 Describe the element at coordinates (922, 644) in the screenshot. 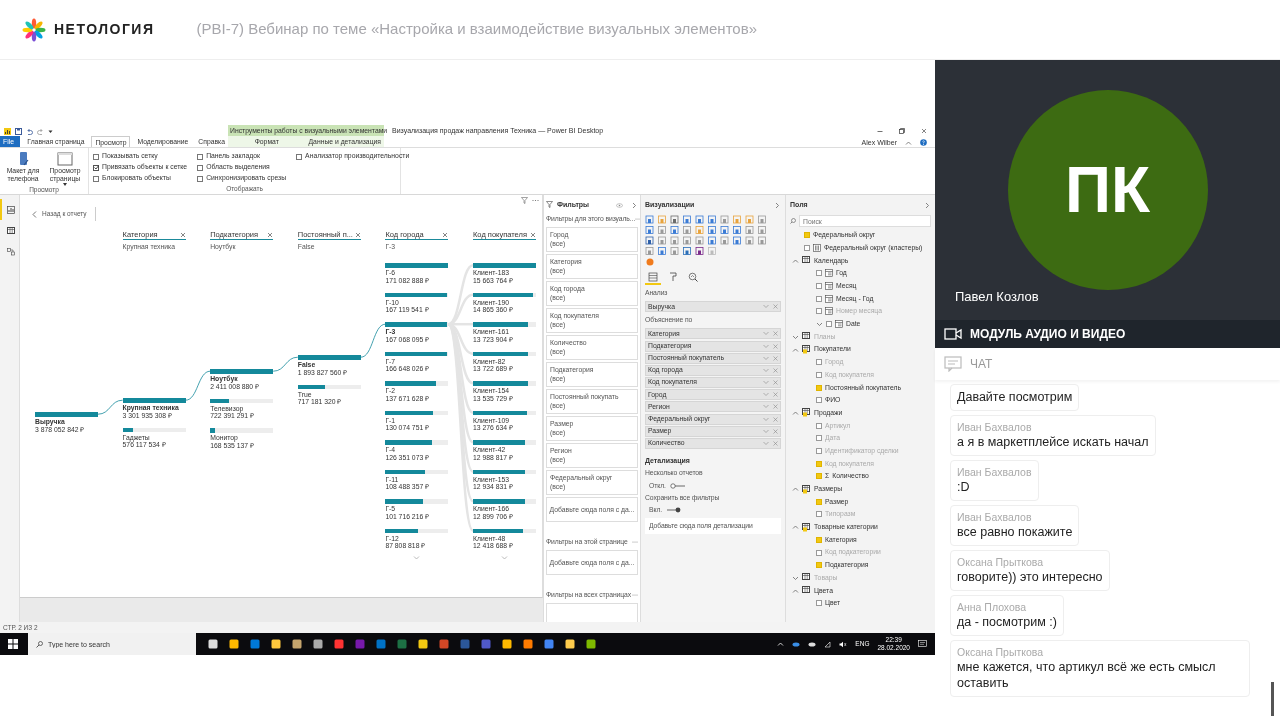

I see `notification-icon` at that location.